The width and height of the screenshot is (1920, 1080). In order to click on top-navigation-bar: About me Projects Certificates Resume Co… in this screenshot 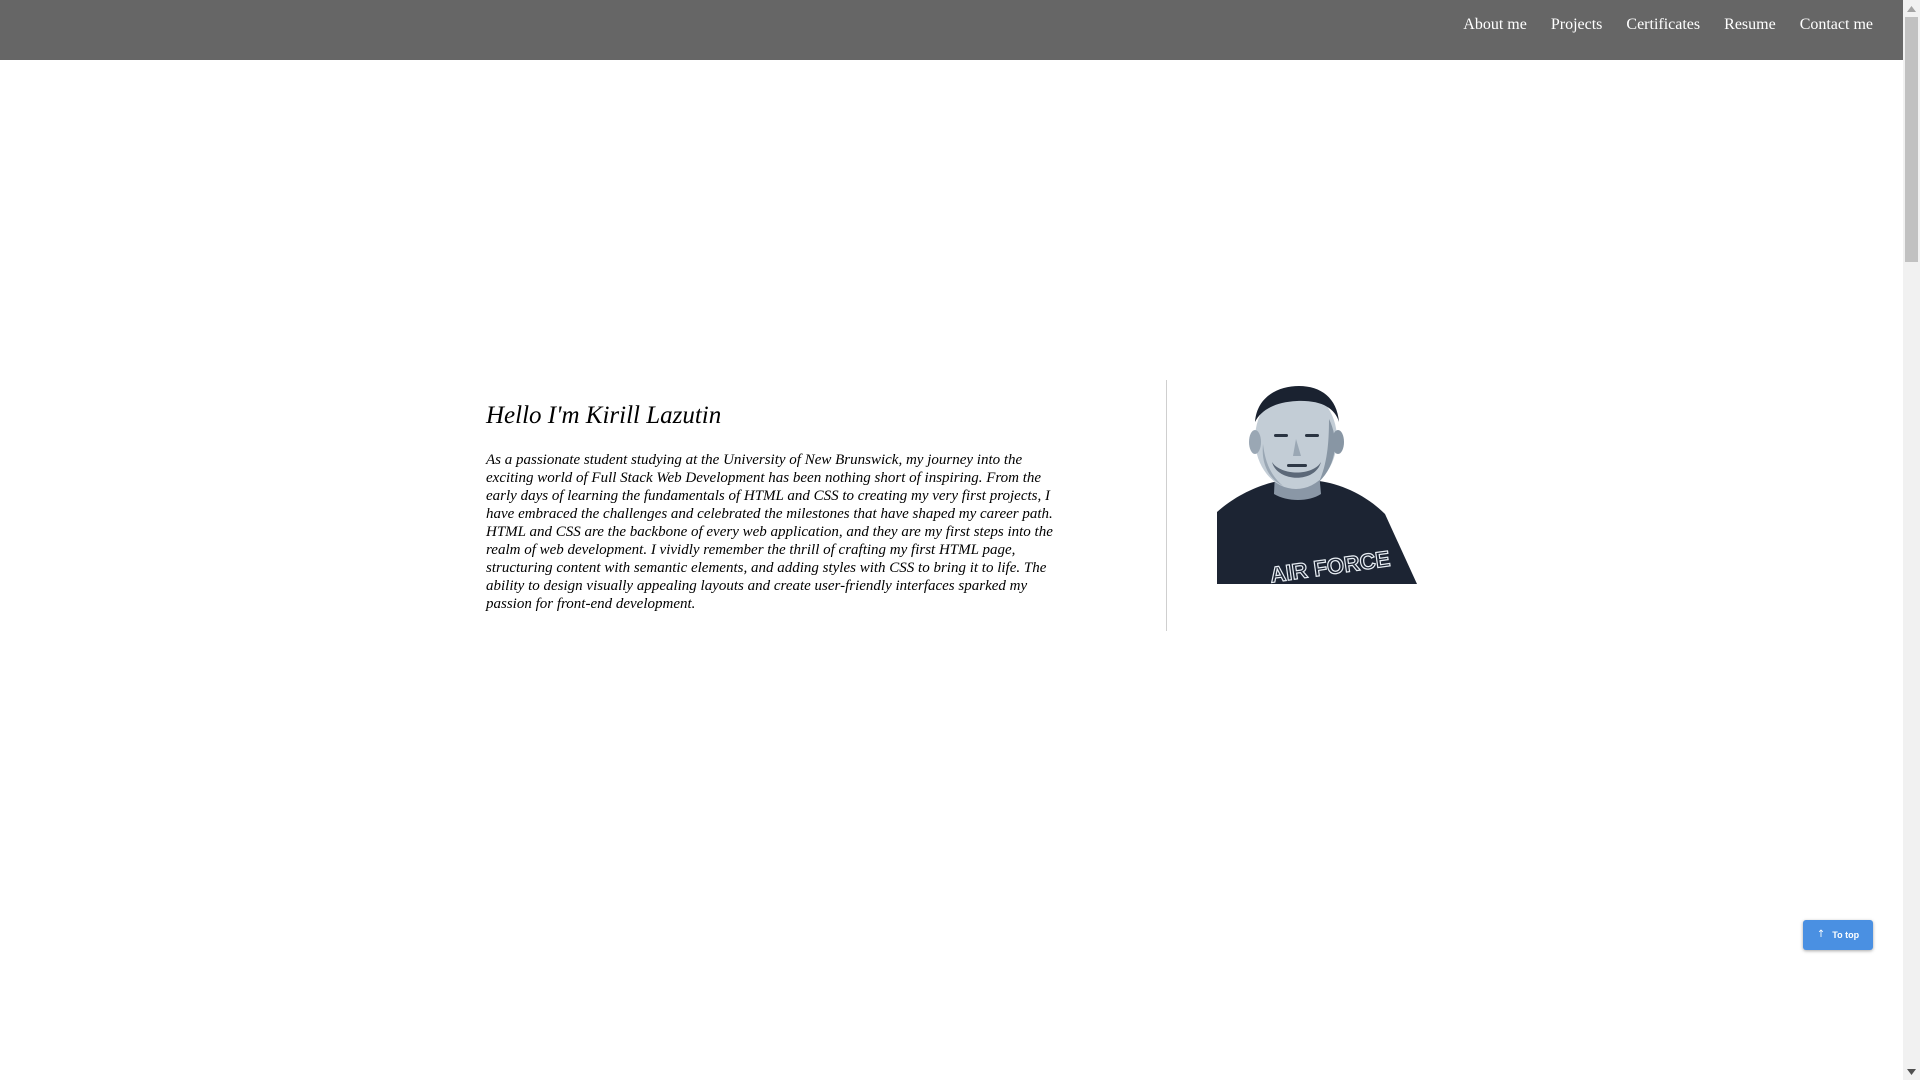, I will do `click(951, 30)`.